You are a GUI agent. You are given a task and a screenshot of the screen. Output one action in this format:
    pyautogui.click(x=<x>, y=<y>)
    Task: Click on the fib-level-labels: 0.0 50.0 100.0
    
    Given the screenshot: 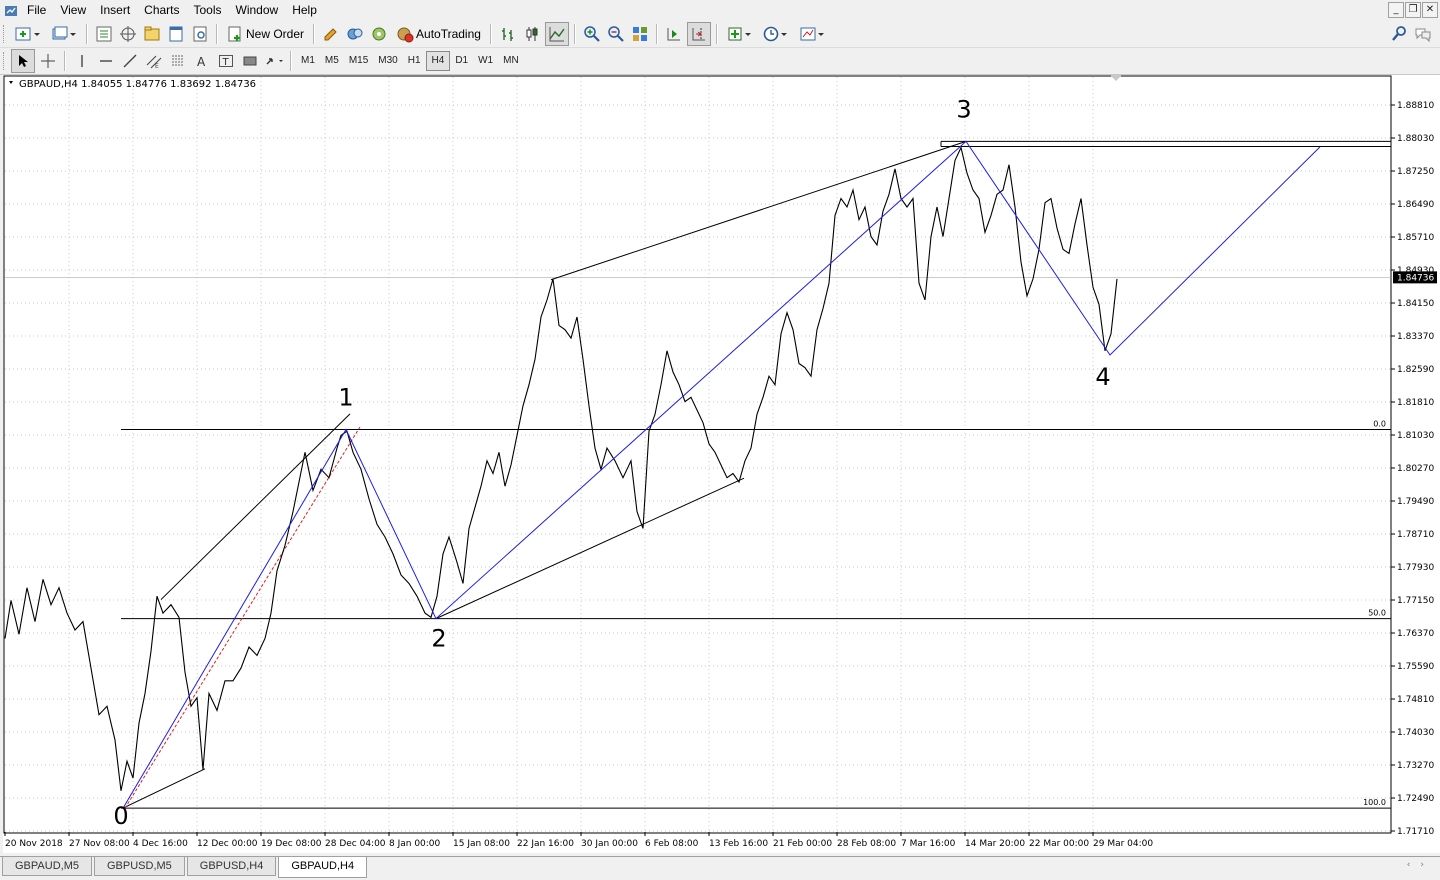 What is the action you would take?
    pyautogui.click(x=1374, y=614)
    